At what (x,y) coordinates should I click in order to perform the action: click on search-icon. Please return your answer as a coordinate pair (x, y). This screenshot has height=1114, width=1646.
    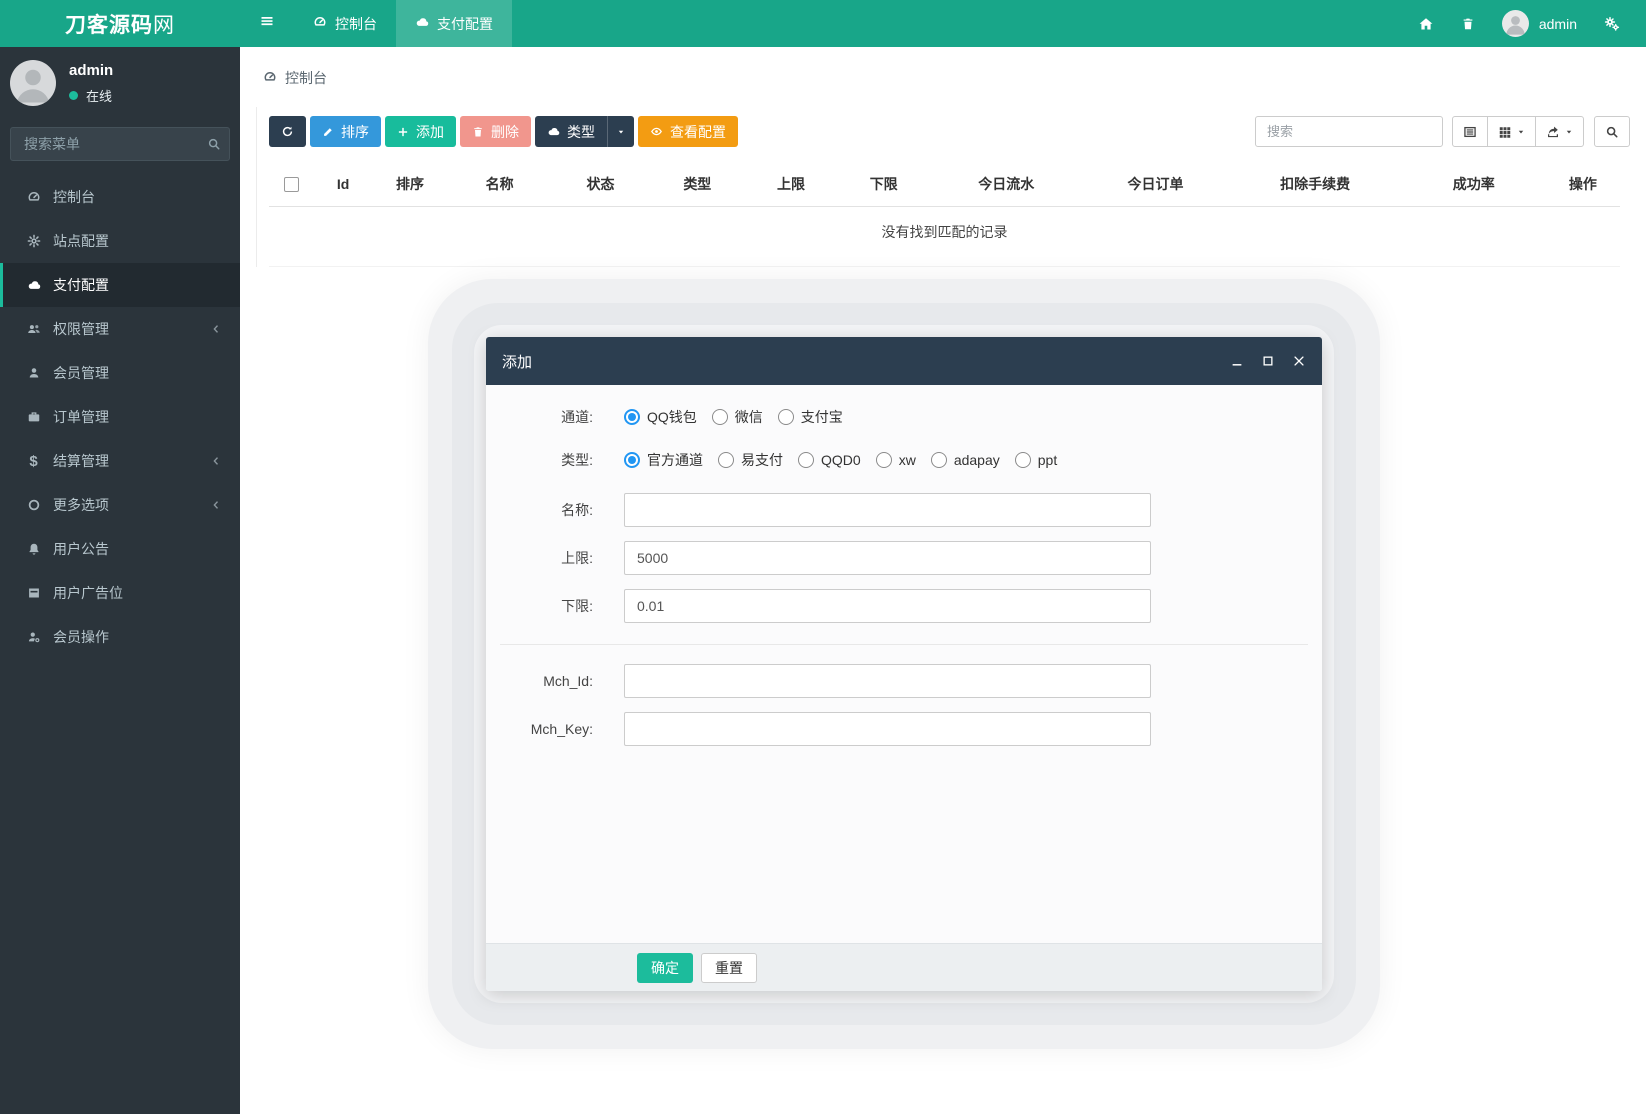
    Looking at the image, I should click on (214, 144).